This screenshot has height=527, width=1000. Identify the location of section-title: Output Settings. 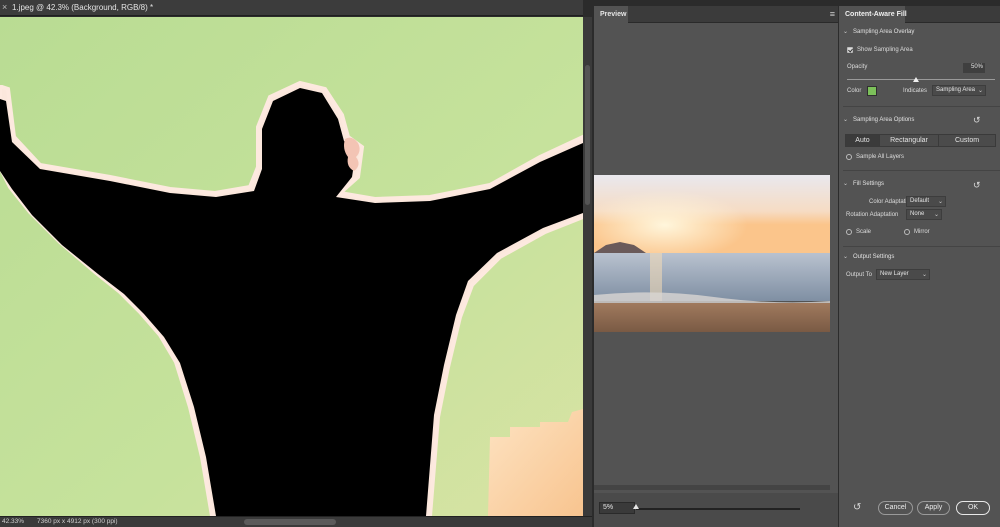
(874, 257).